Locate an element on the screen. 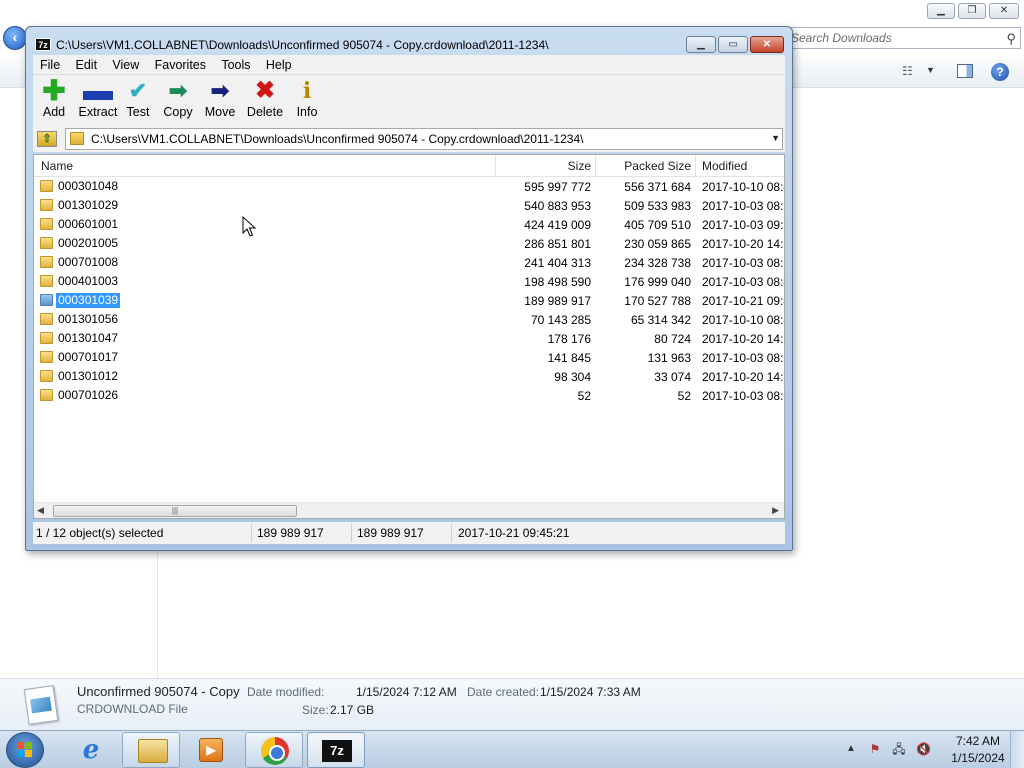  info-label: Info is located at coordinates (307, 112).